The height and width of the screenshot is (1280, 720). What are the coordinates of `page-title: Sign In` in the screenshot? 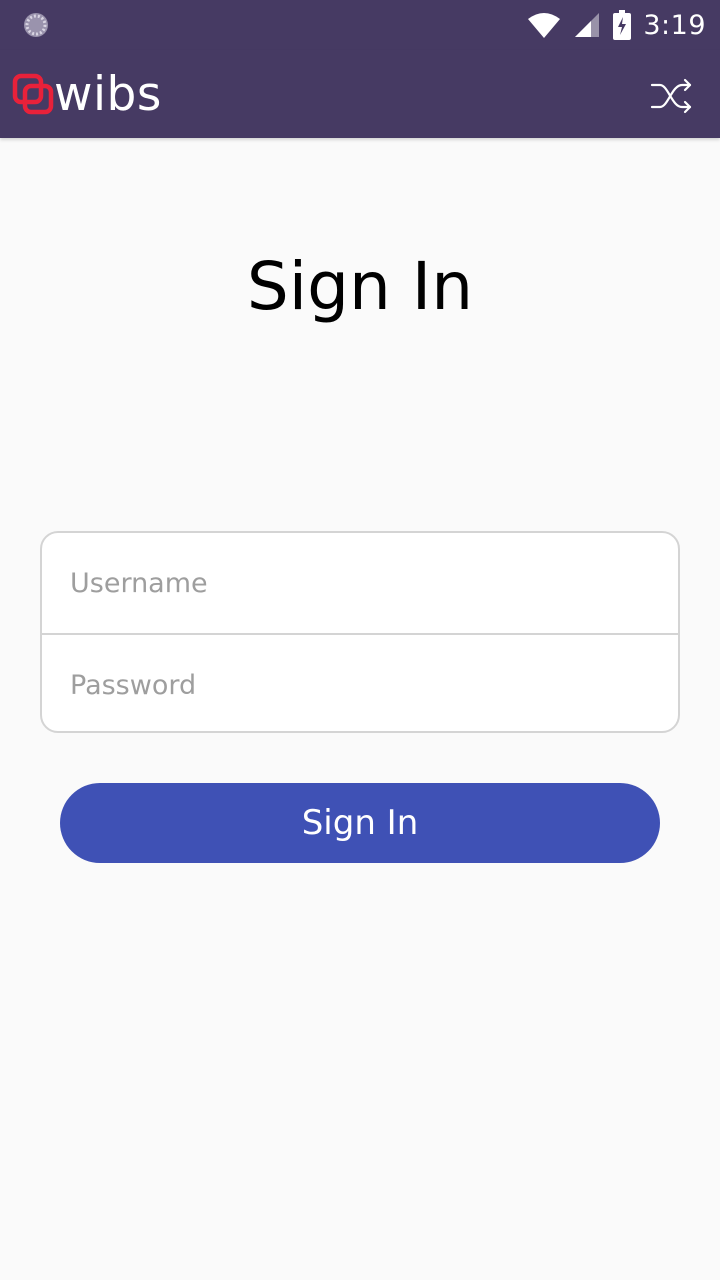 It's located at (360, 286).